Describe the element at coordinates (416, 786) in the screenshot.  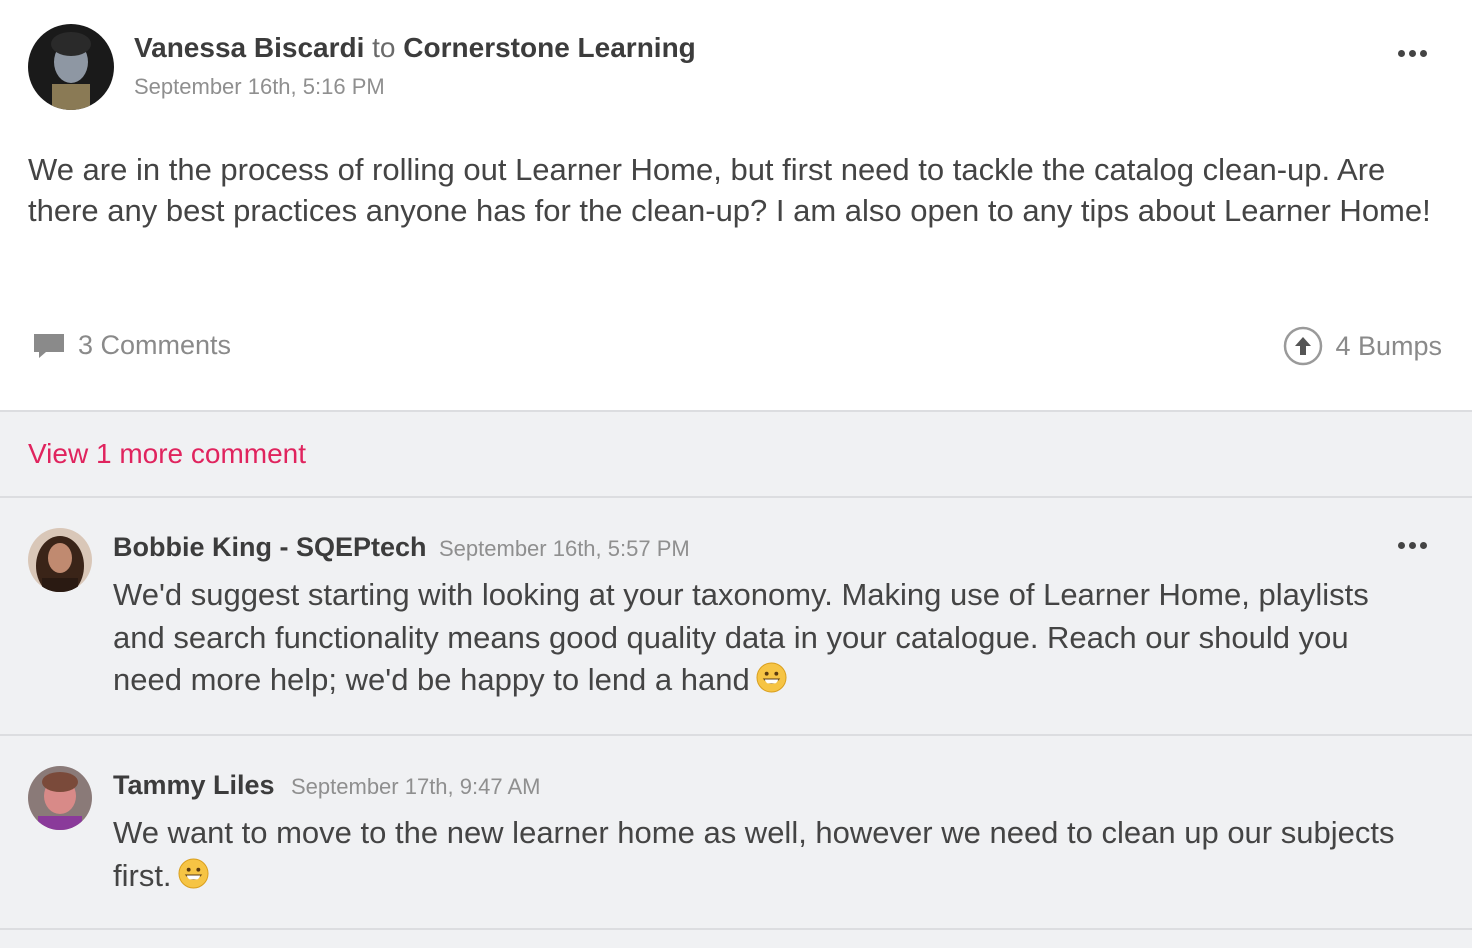
I see `comment-timestamp: September 17th, 9:47 AM` at that location.